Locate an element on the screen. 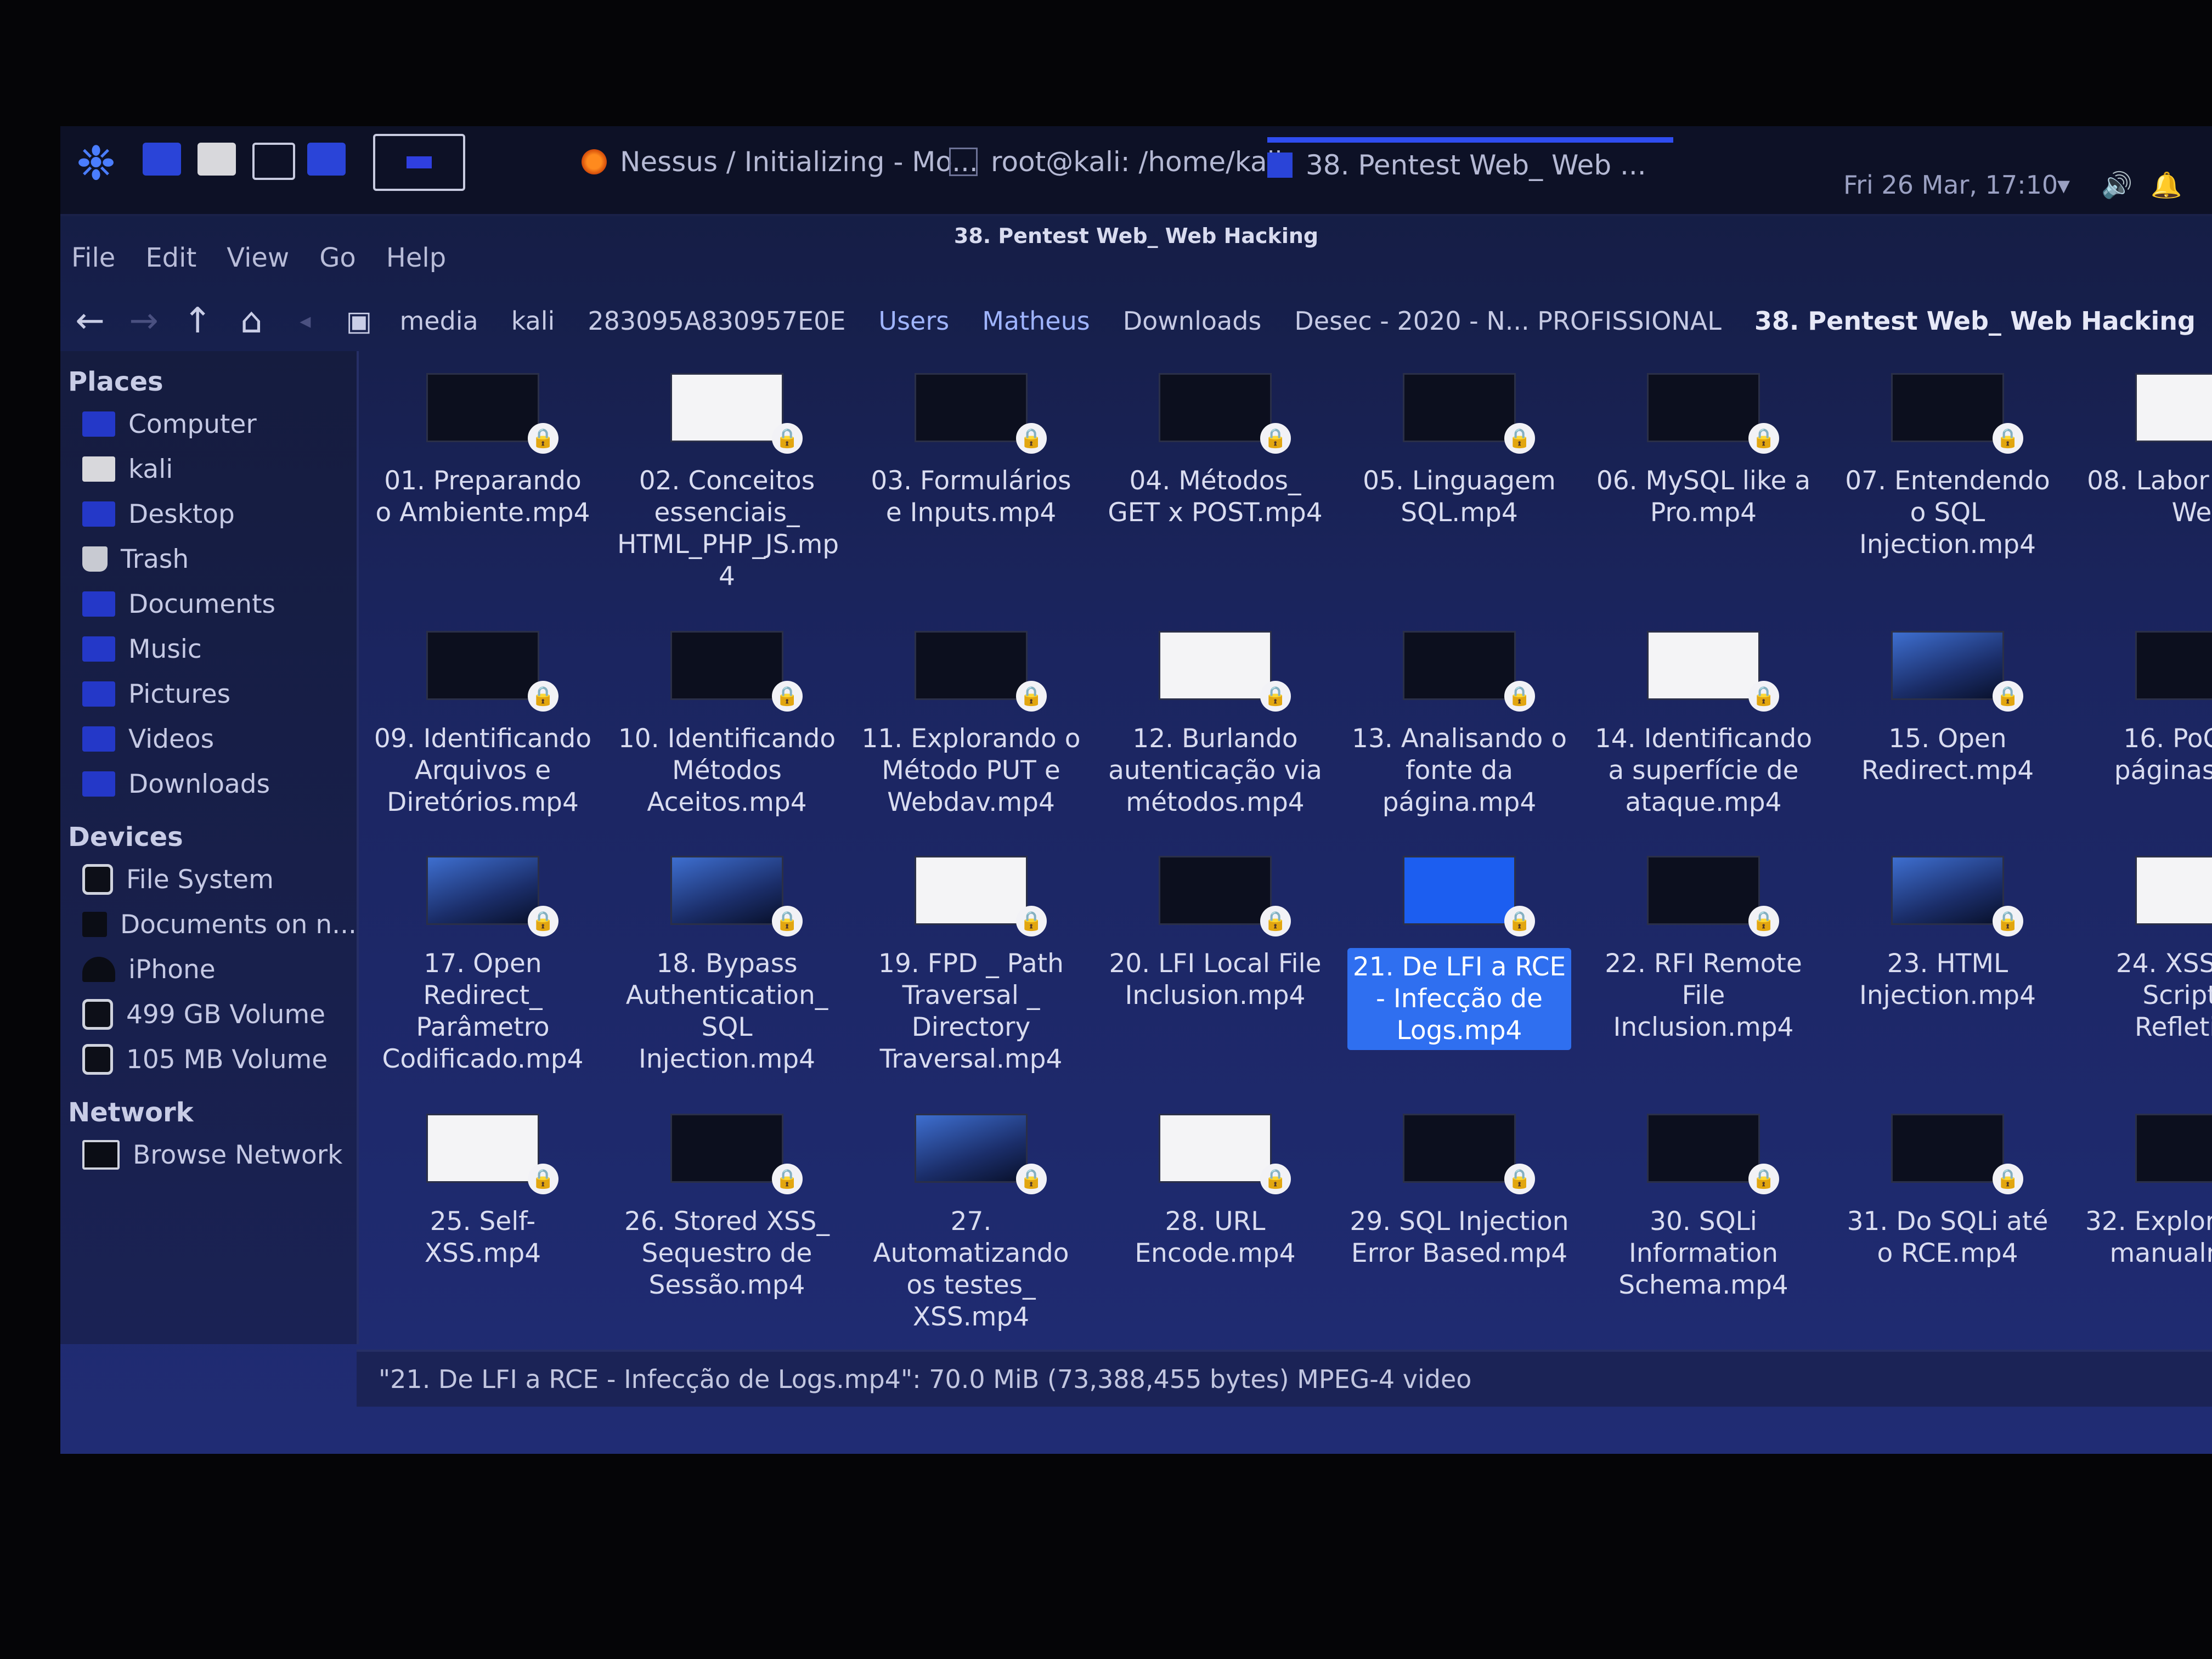 This screenshot has height=1659, width=2212. path-segment: Users is located at coordinates (914, 321).